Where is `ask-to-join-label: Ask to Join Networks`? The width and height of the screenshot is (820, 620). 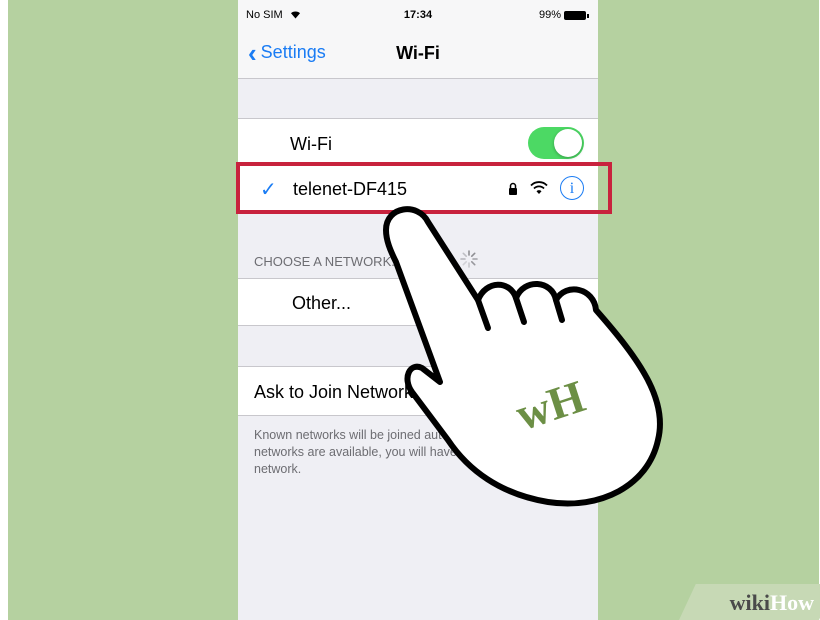 ask-to-join-label: Ask to Join Networks is located at coordinates (338, 392).